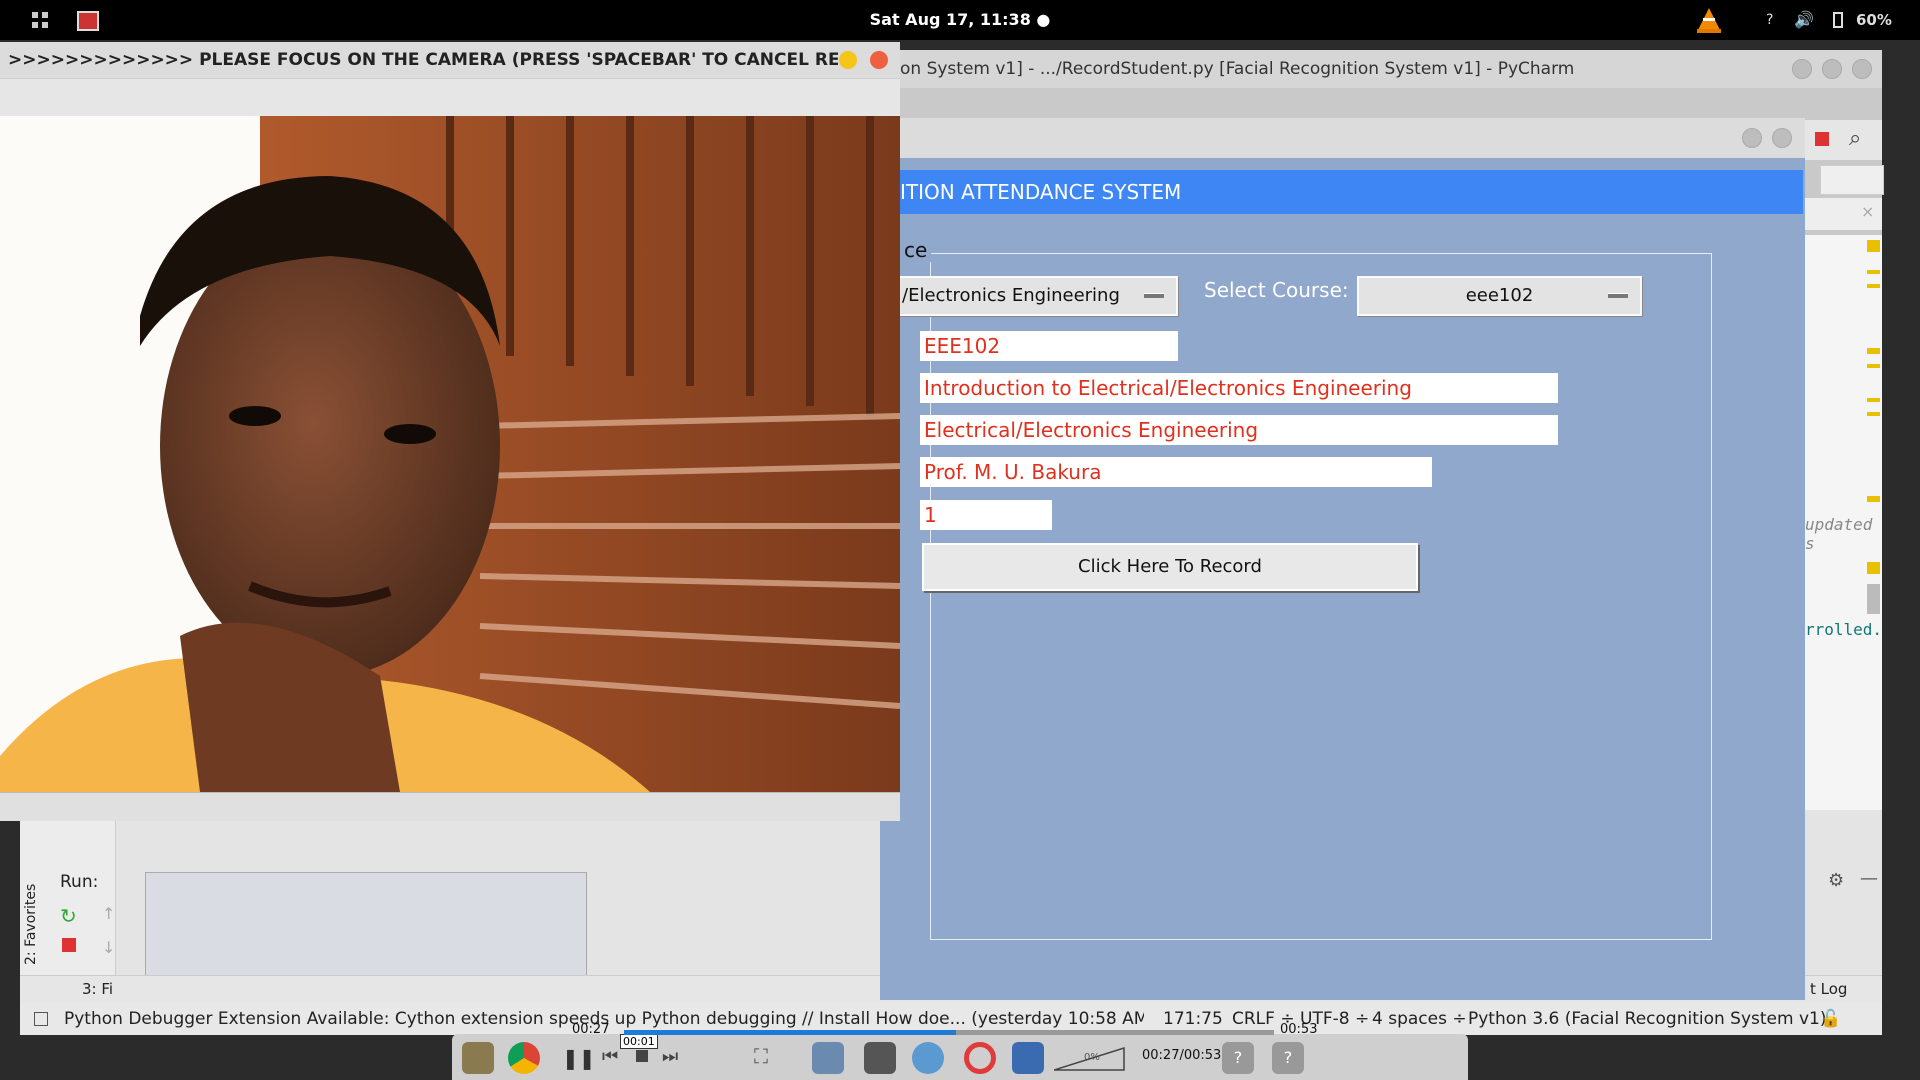 This screenshot has height=1080, width=1920. What do you see at coordinates (1049, 346) in the screenshot?
I see `course-code-field: EEE102` at bounding box center [1049, 346].